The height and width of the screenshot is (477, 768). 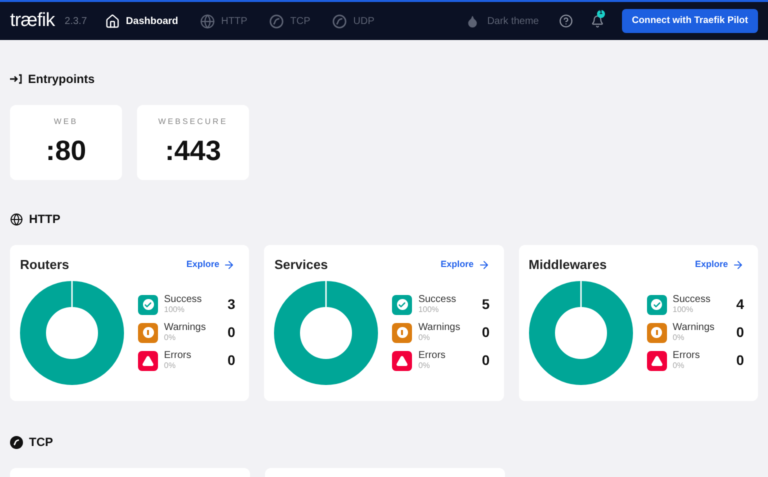 What do you see at coordinates (45, 265) in the screenshot?
I see `card-title: Routers` at bounding box center [45, 265].